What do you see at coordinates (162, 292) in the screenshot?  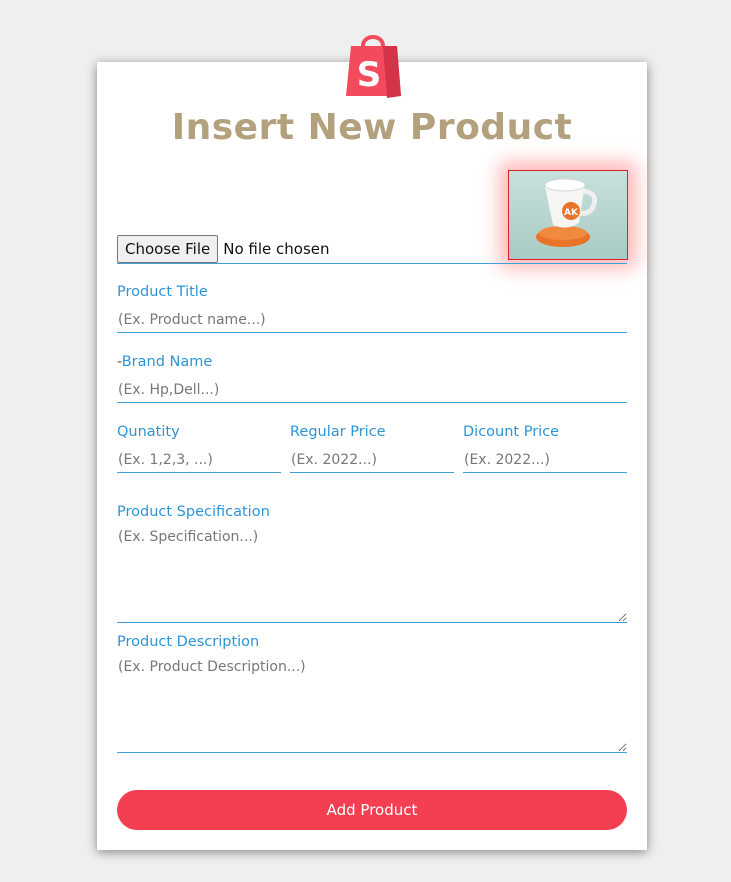 I see `product-title-label: Product Title` at bounding box center [162, 292].